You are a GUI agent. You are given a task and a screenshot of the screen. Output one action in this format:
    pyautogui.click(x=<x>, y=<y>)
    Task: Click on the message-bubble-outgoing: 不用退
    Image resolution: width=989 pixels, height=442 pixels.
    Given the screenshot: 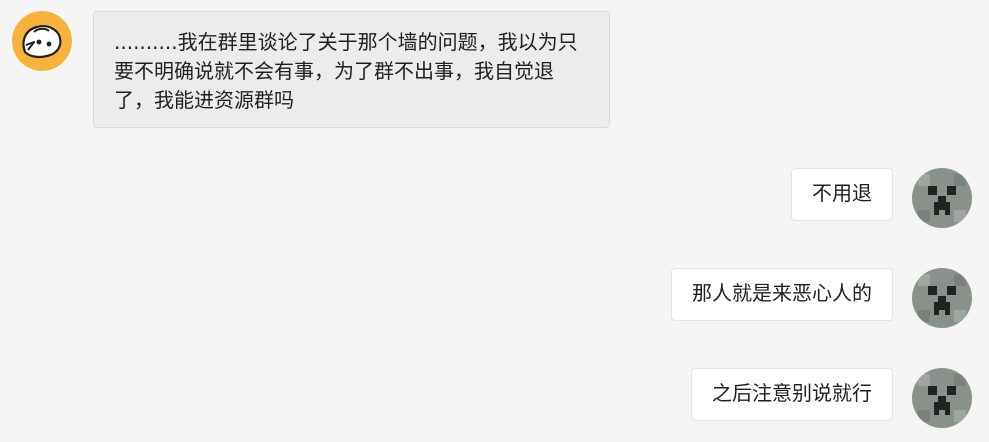 What is the action you would take?
    pyautogui.click(x=842, y=194)
    